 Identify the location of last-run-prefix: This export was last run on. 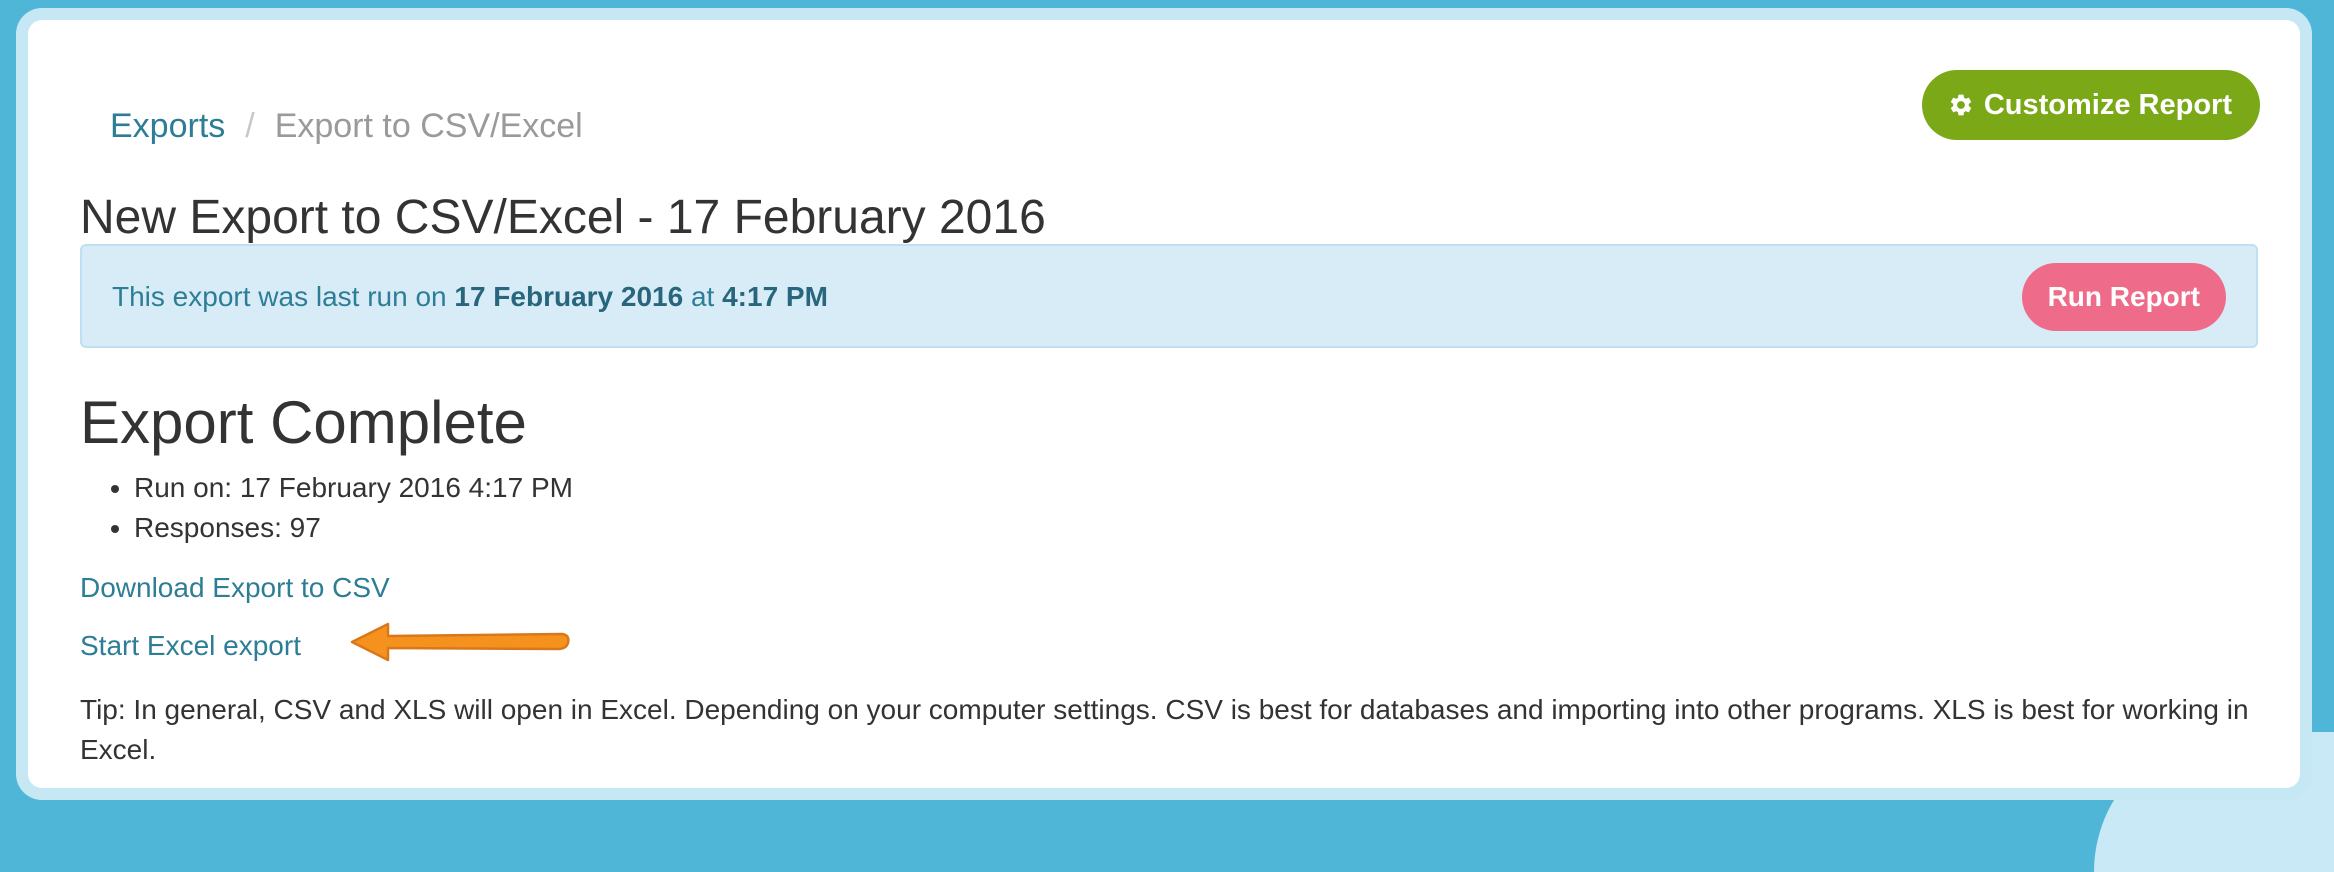
(279, 296).